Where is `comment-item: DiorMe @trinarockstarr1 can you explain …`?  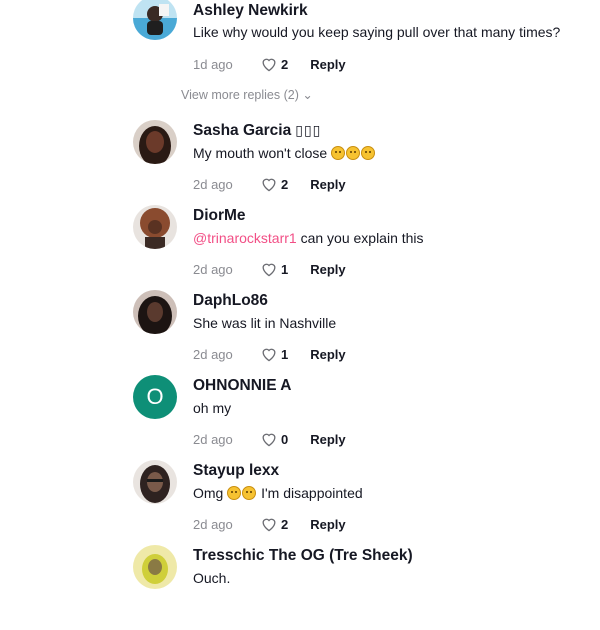 comment-item: DiorMe @trinarockstarr1 can you explain … is located at coordinates (300, 247).